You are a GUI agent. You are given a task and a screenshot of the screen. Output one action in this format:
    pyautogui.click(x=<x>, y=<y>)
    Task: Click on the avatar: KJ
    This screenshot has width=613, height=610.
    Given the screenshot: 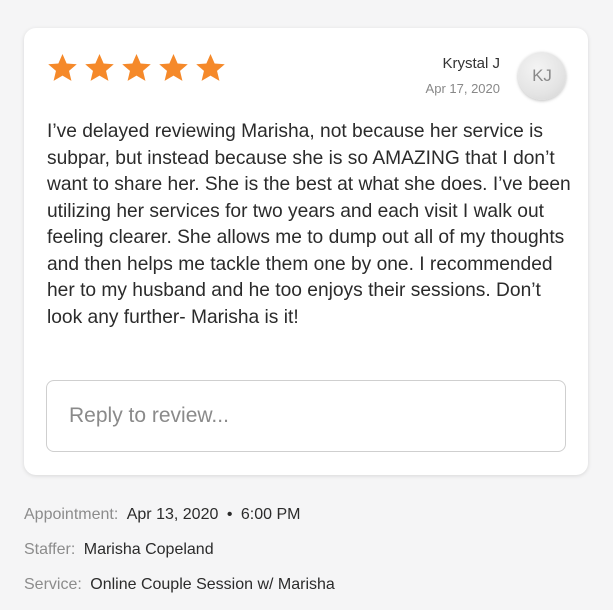 What is the action you would take?
    pyautogui.click(x=542, y=76)
    